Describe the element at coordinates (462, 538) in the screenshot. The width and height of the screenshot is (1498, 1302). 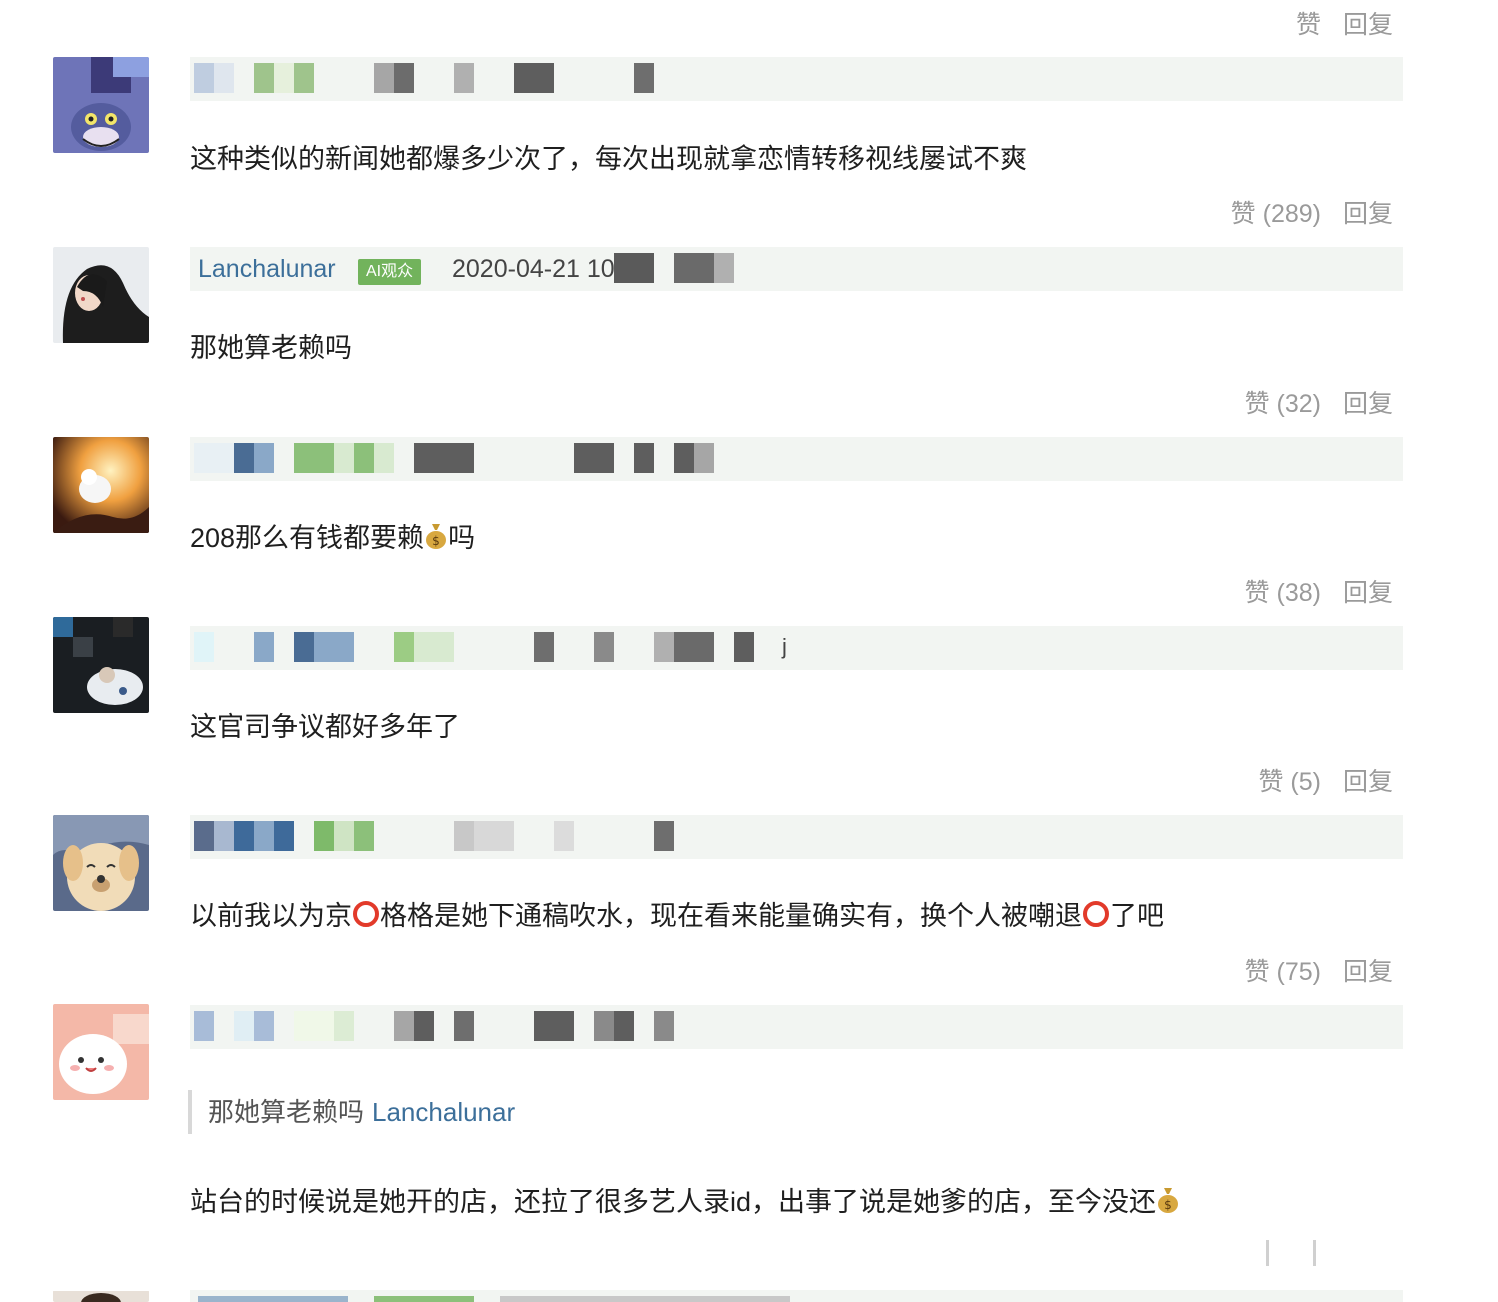
I see `comment-text-part: 吗` at that location.